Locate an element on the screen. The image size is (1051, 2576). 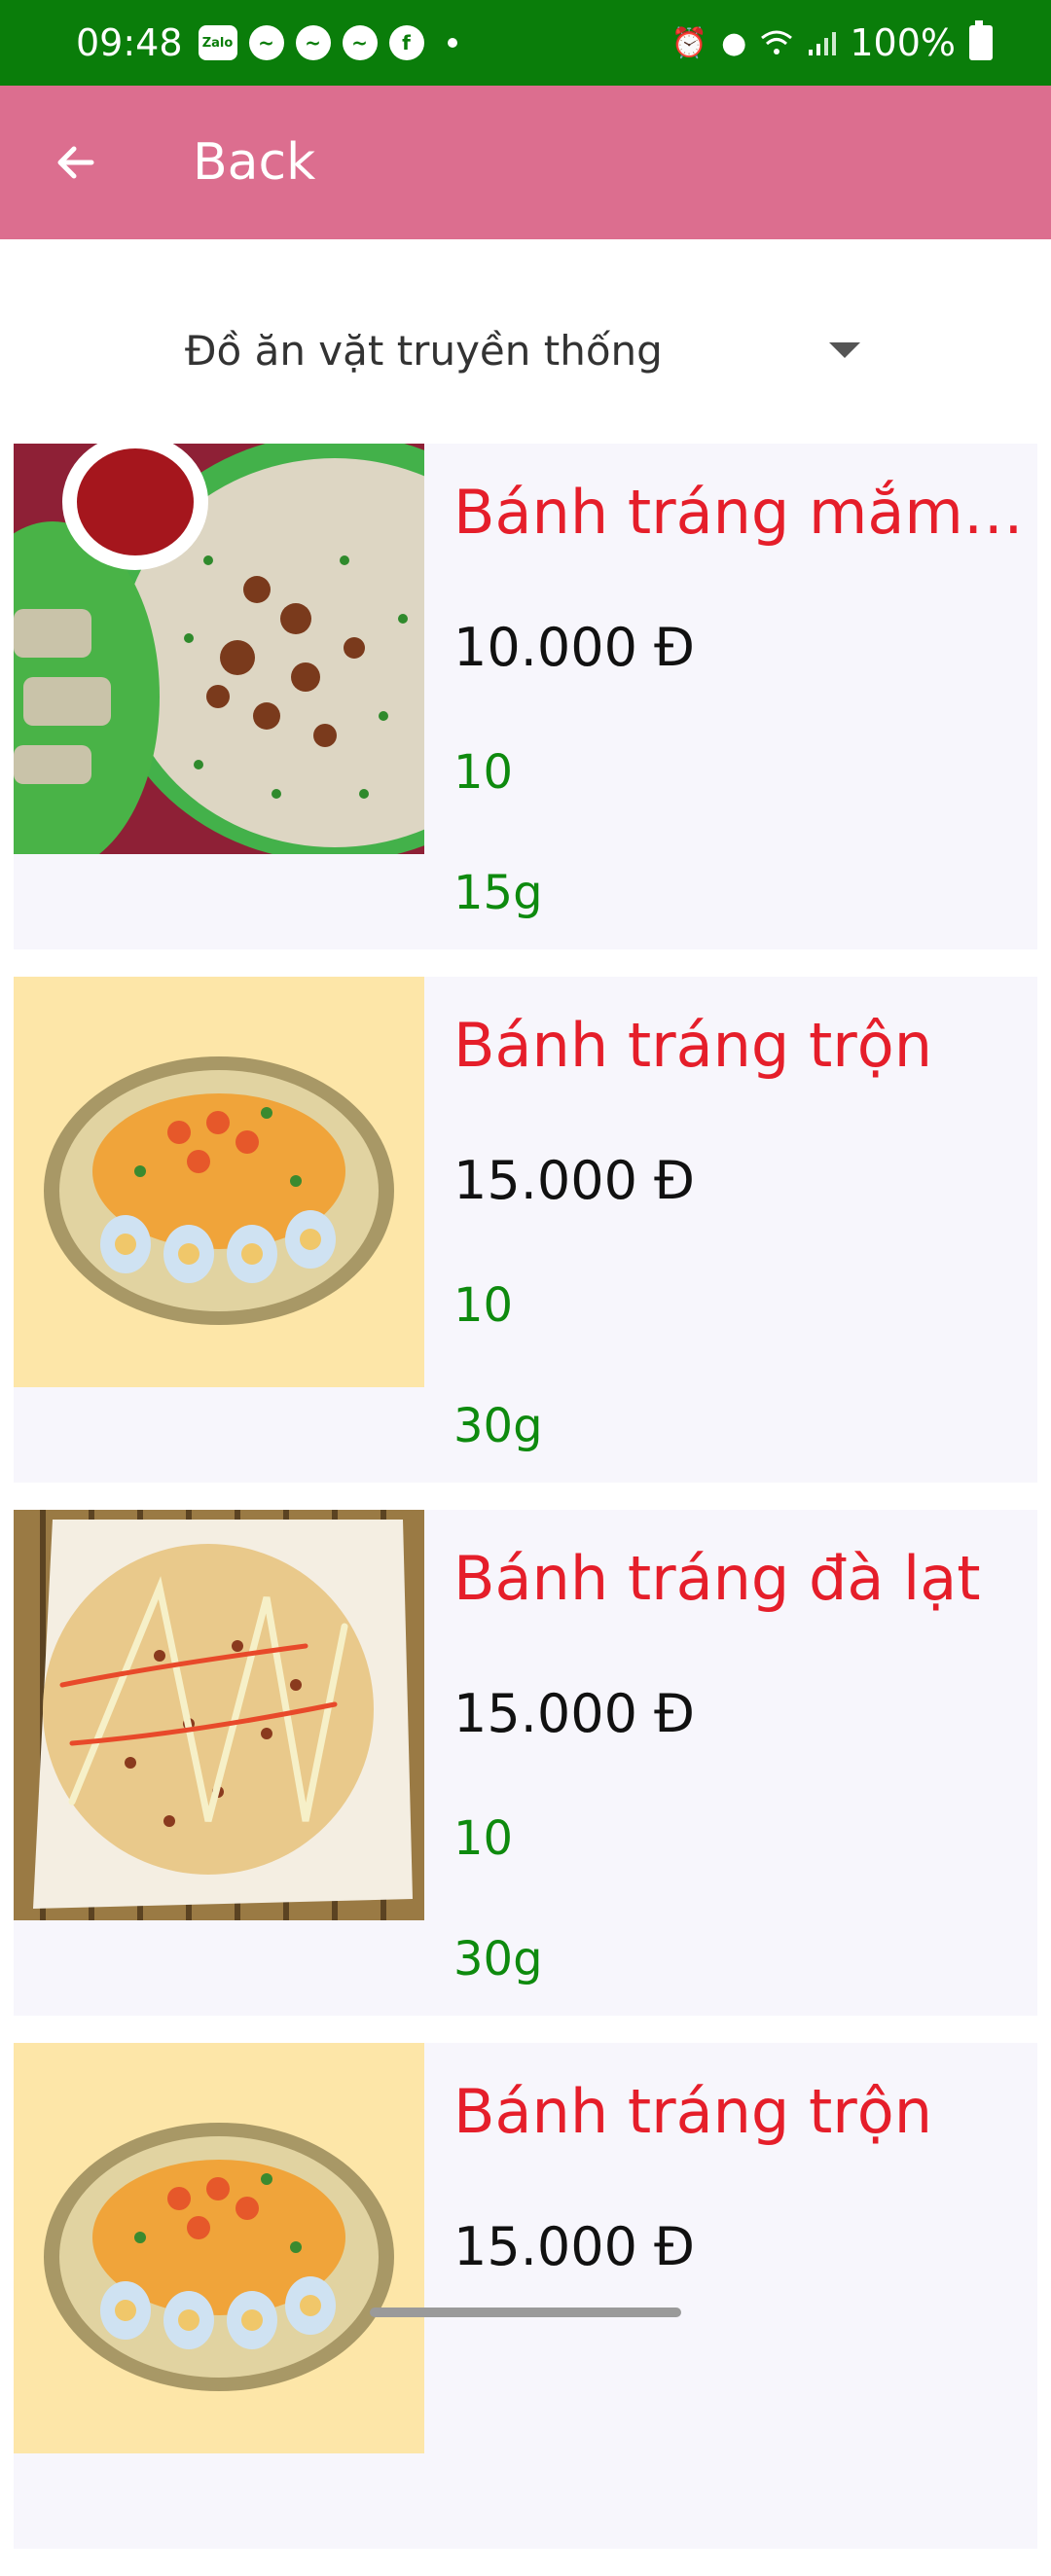
product-name: Bánh tráng đà lạt is located at coordinates (717, 1578).